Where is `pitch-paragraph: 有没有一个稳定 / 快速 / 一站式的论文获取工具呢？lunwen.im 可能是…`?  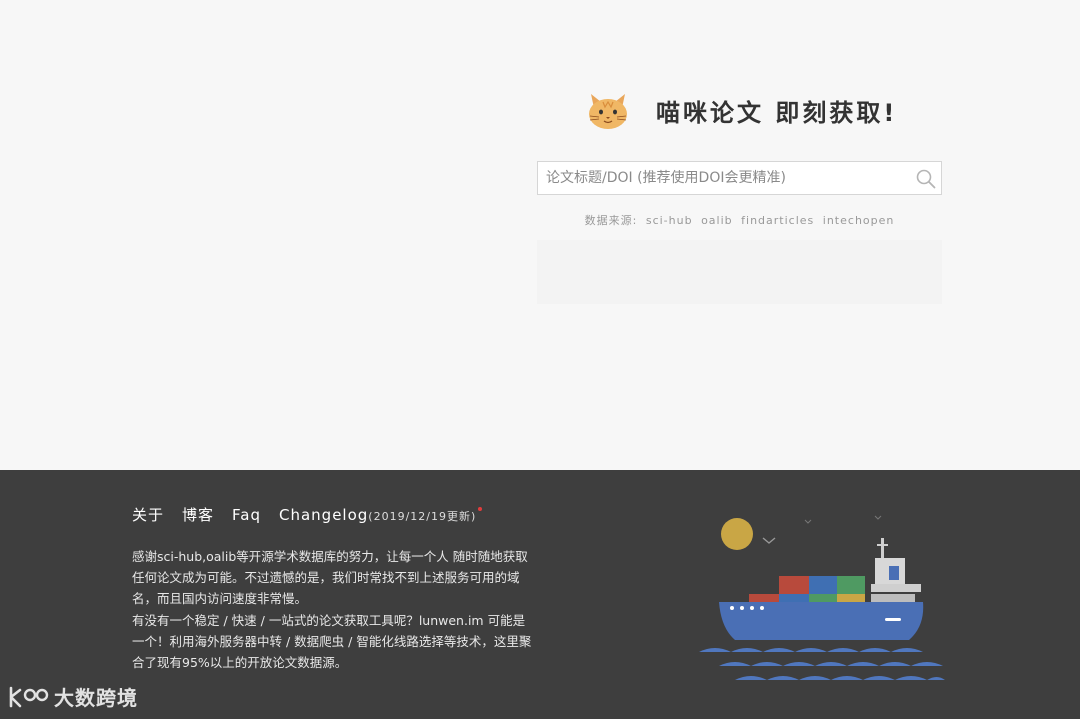 pitch-paragraph: 有没有一个稳定 / 快速 / 一站式的论文获取工具呢？lunwen.im 可能是… is located at coordinates (332, 641).